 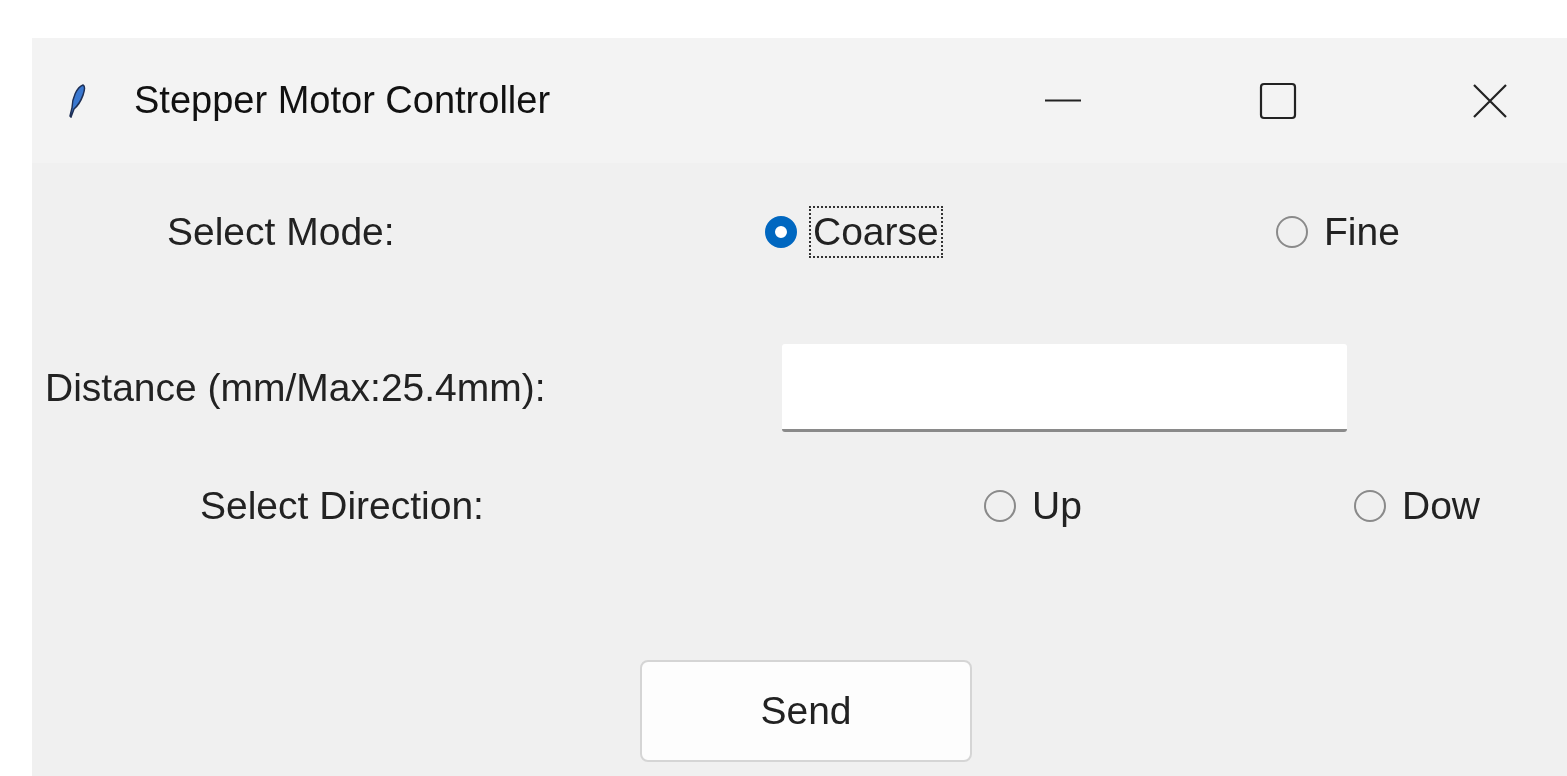 What do you see at coordinates (1057, 506) in the screenshot?
I see `radio-label: Up` at bounding box center [1057, 506].